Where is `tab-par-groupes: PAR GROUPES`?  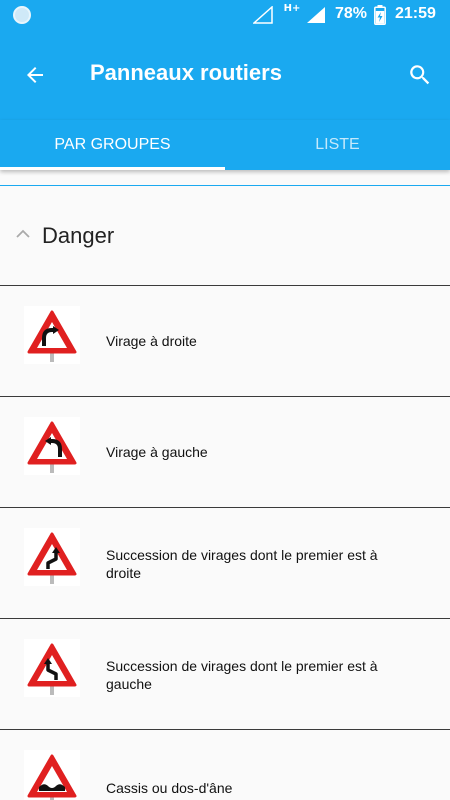 tab-par-groupes: PAR GROUPES is located at coordinates (112, 145).